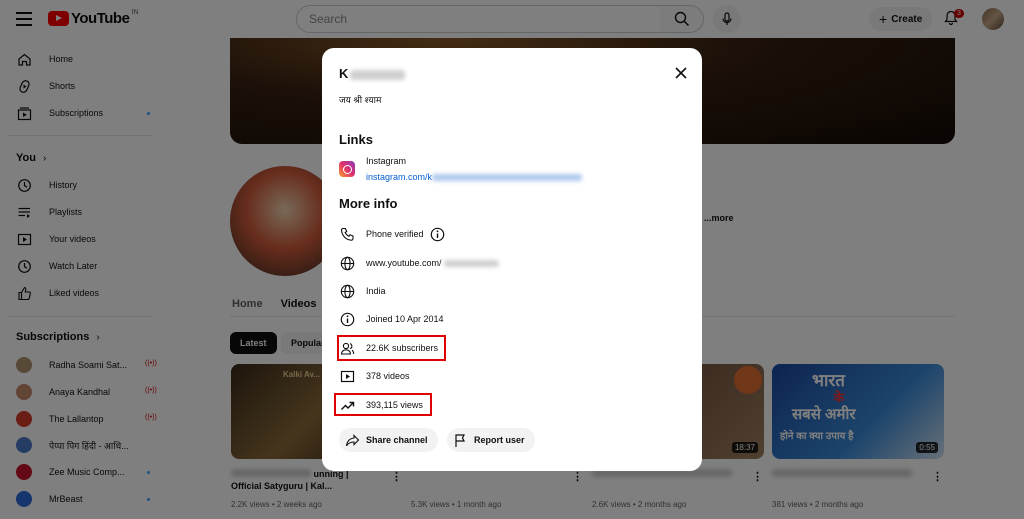 The image size is (1024, 519). I want to click on joined-row: Joined 10 Apr 2014, so click(391, 319).